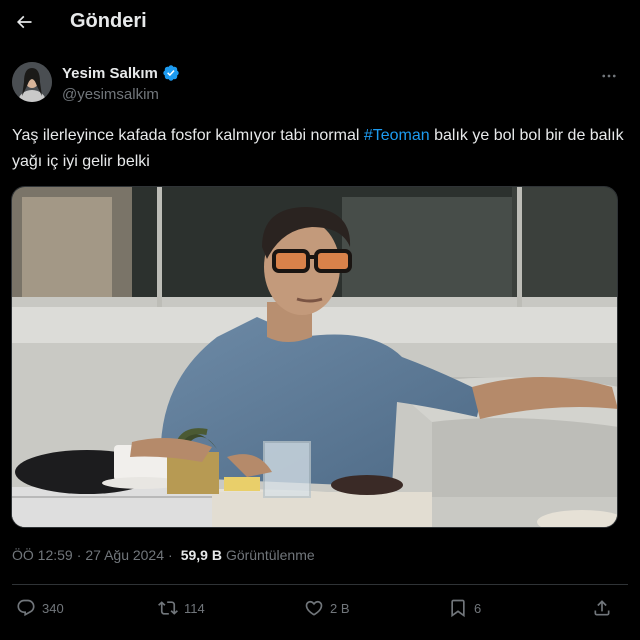 The width and height of the screenshot is (640, 640). What do you see at coordinates (171, 73) in the screenshot?
I see `verified-badge-icon` at bounding box center [171, 73].